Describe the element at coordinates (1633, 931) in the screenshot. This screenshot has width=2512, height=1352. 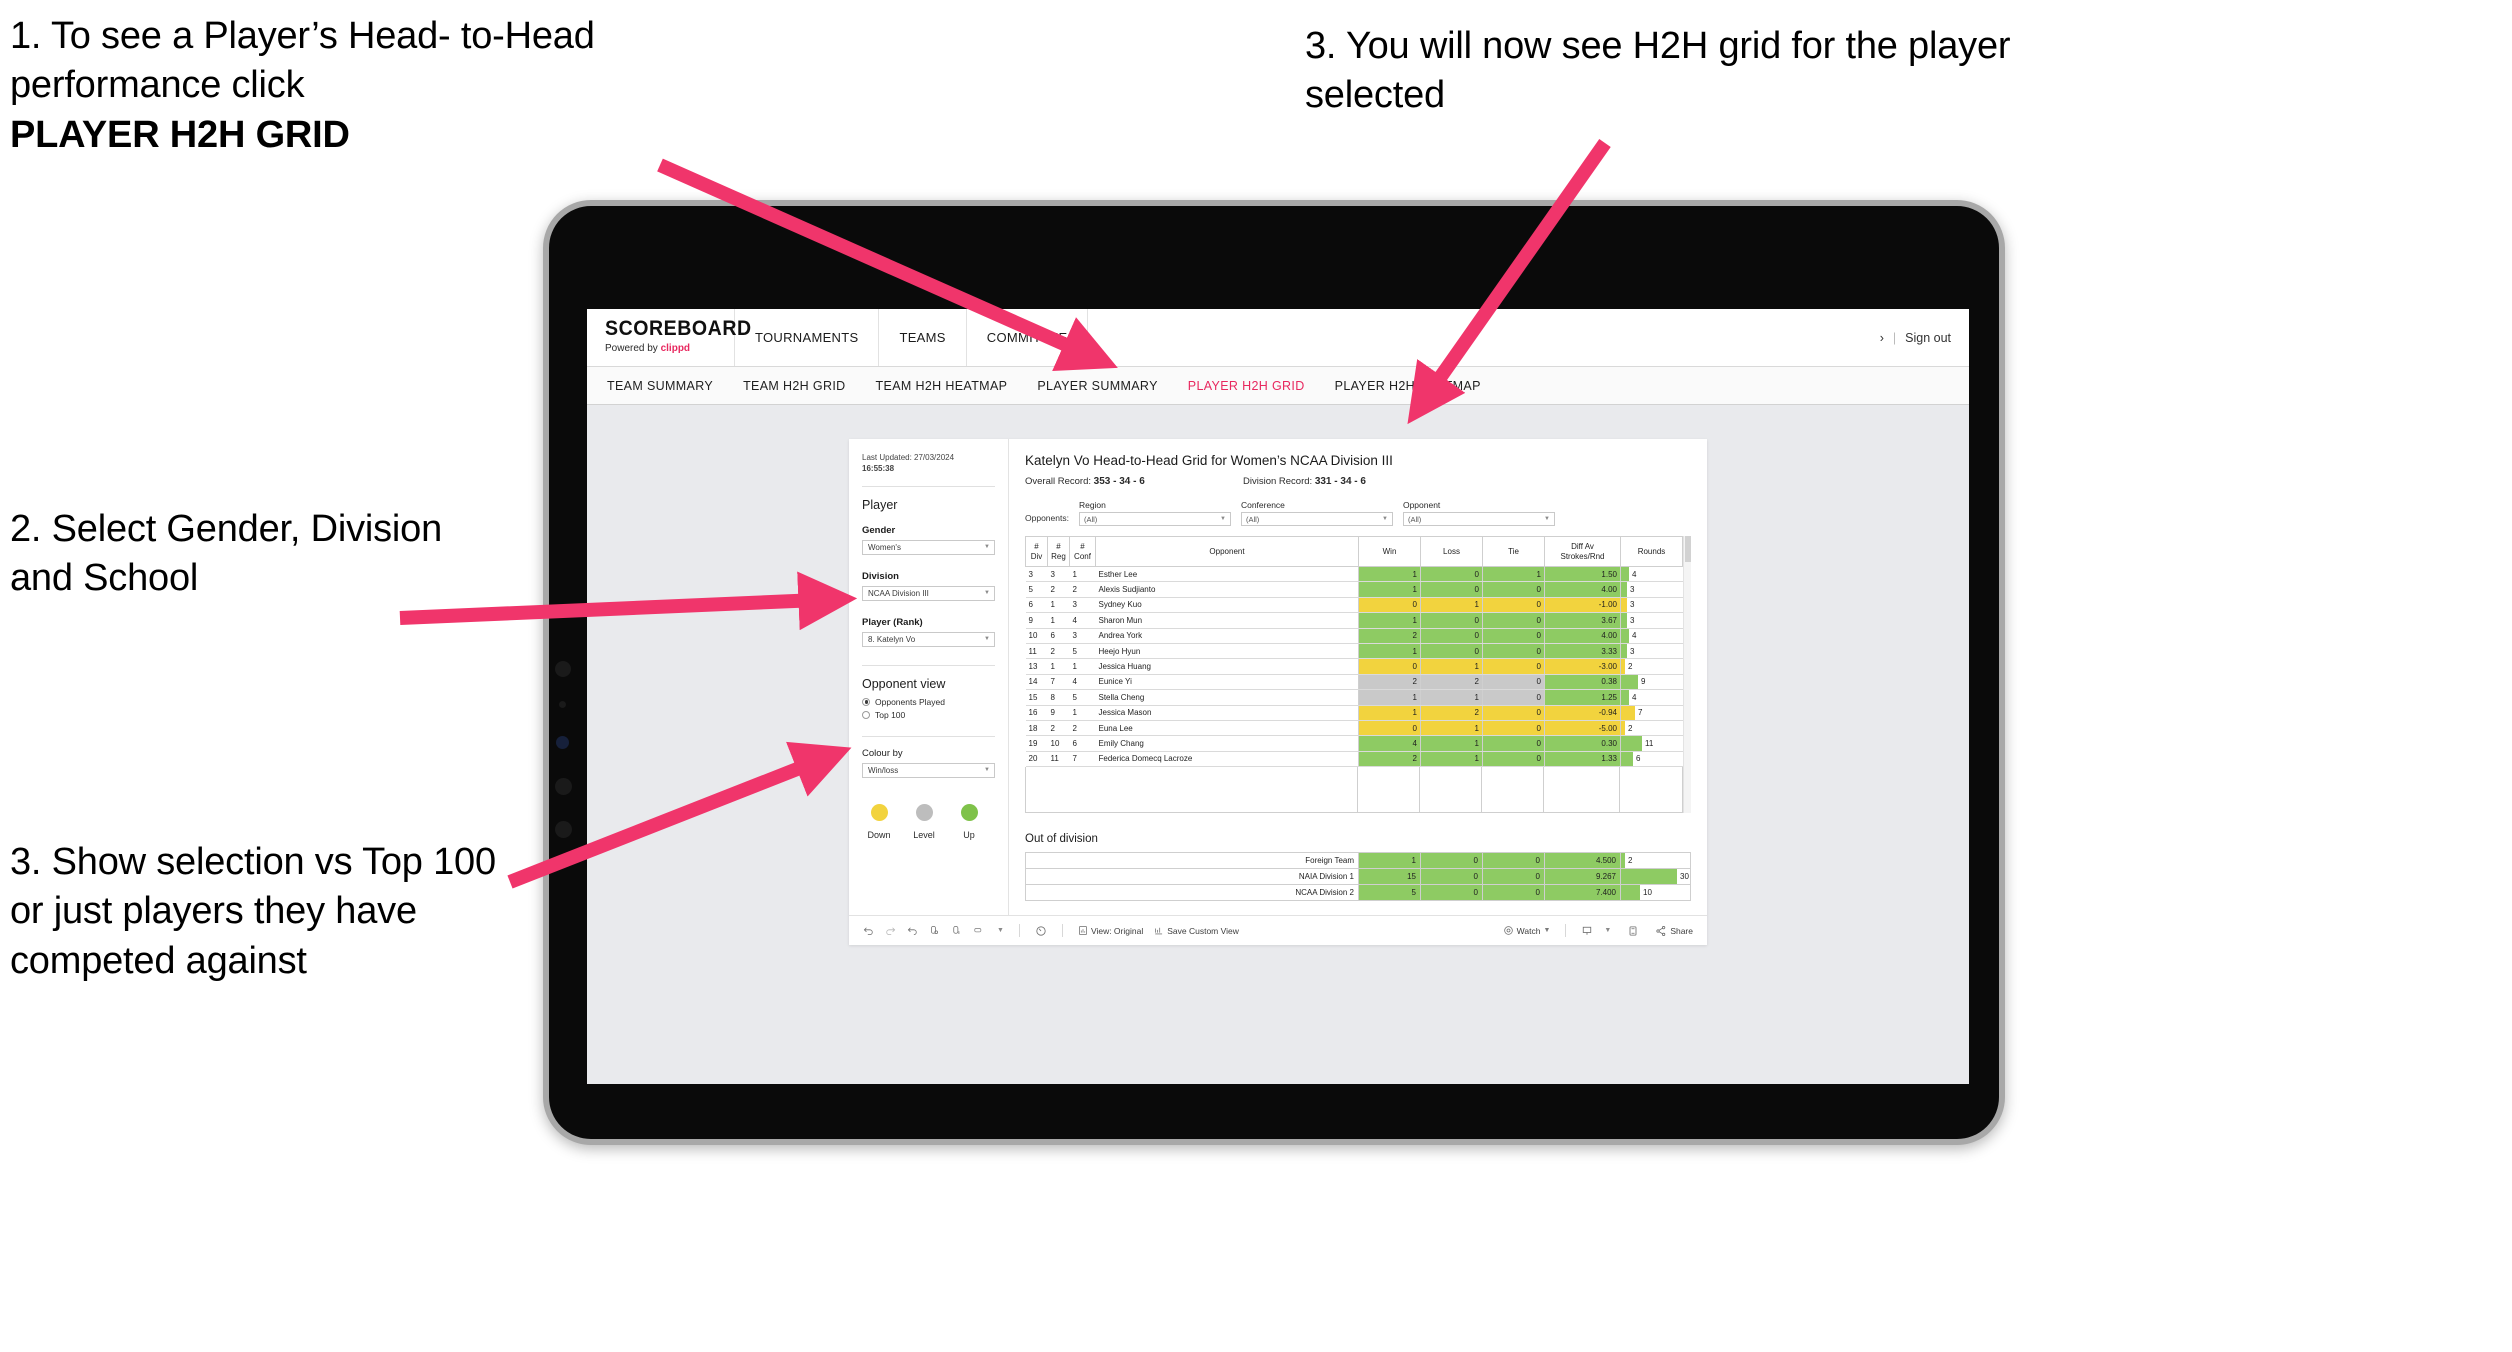
I see `fullscreen-icon` at that location.